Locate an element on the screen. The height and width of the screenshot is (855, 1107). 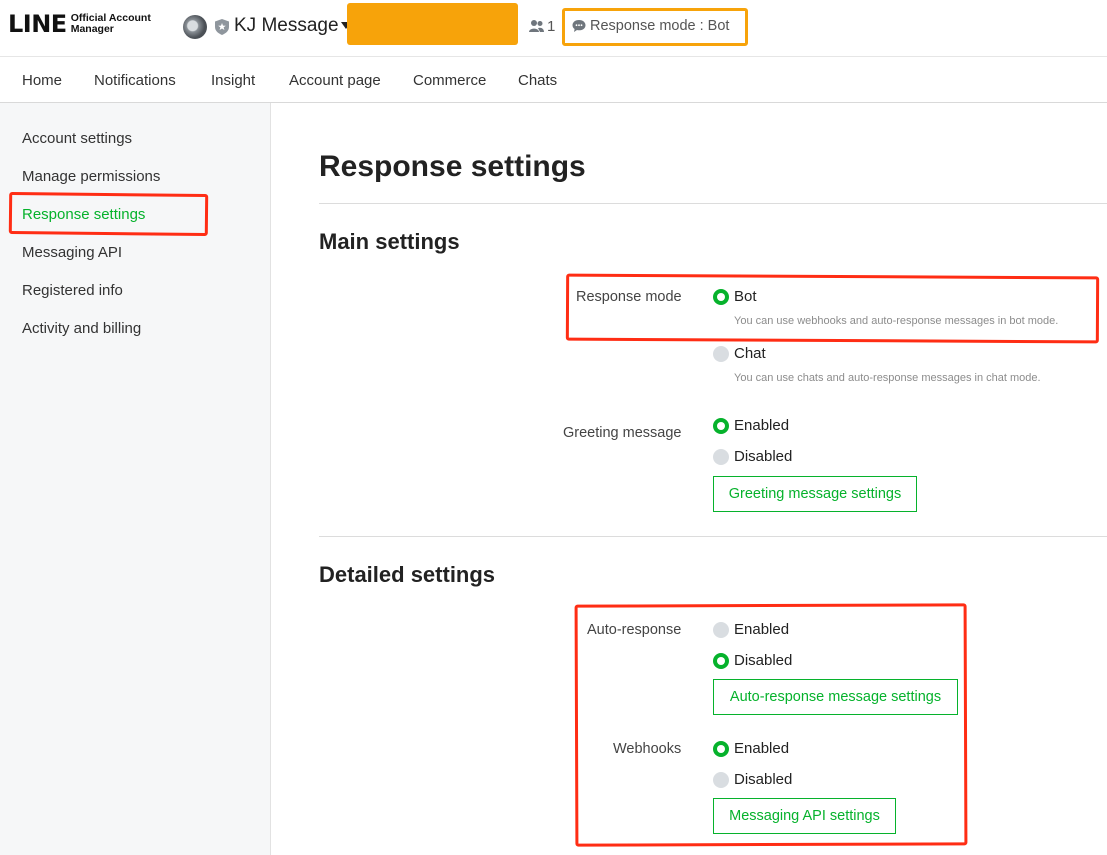
logo-subtitle: Official Account Manager is located at coordinates (111, 24).